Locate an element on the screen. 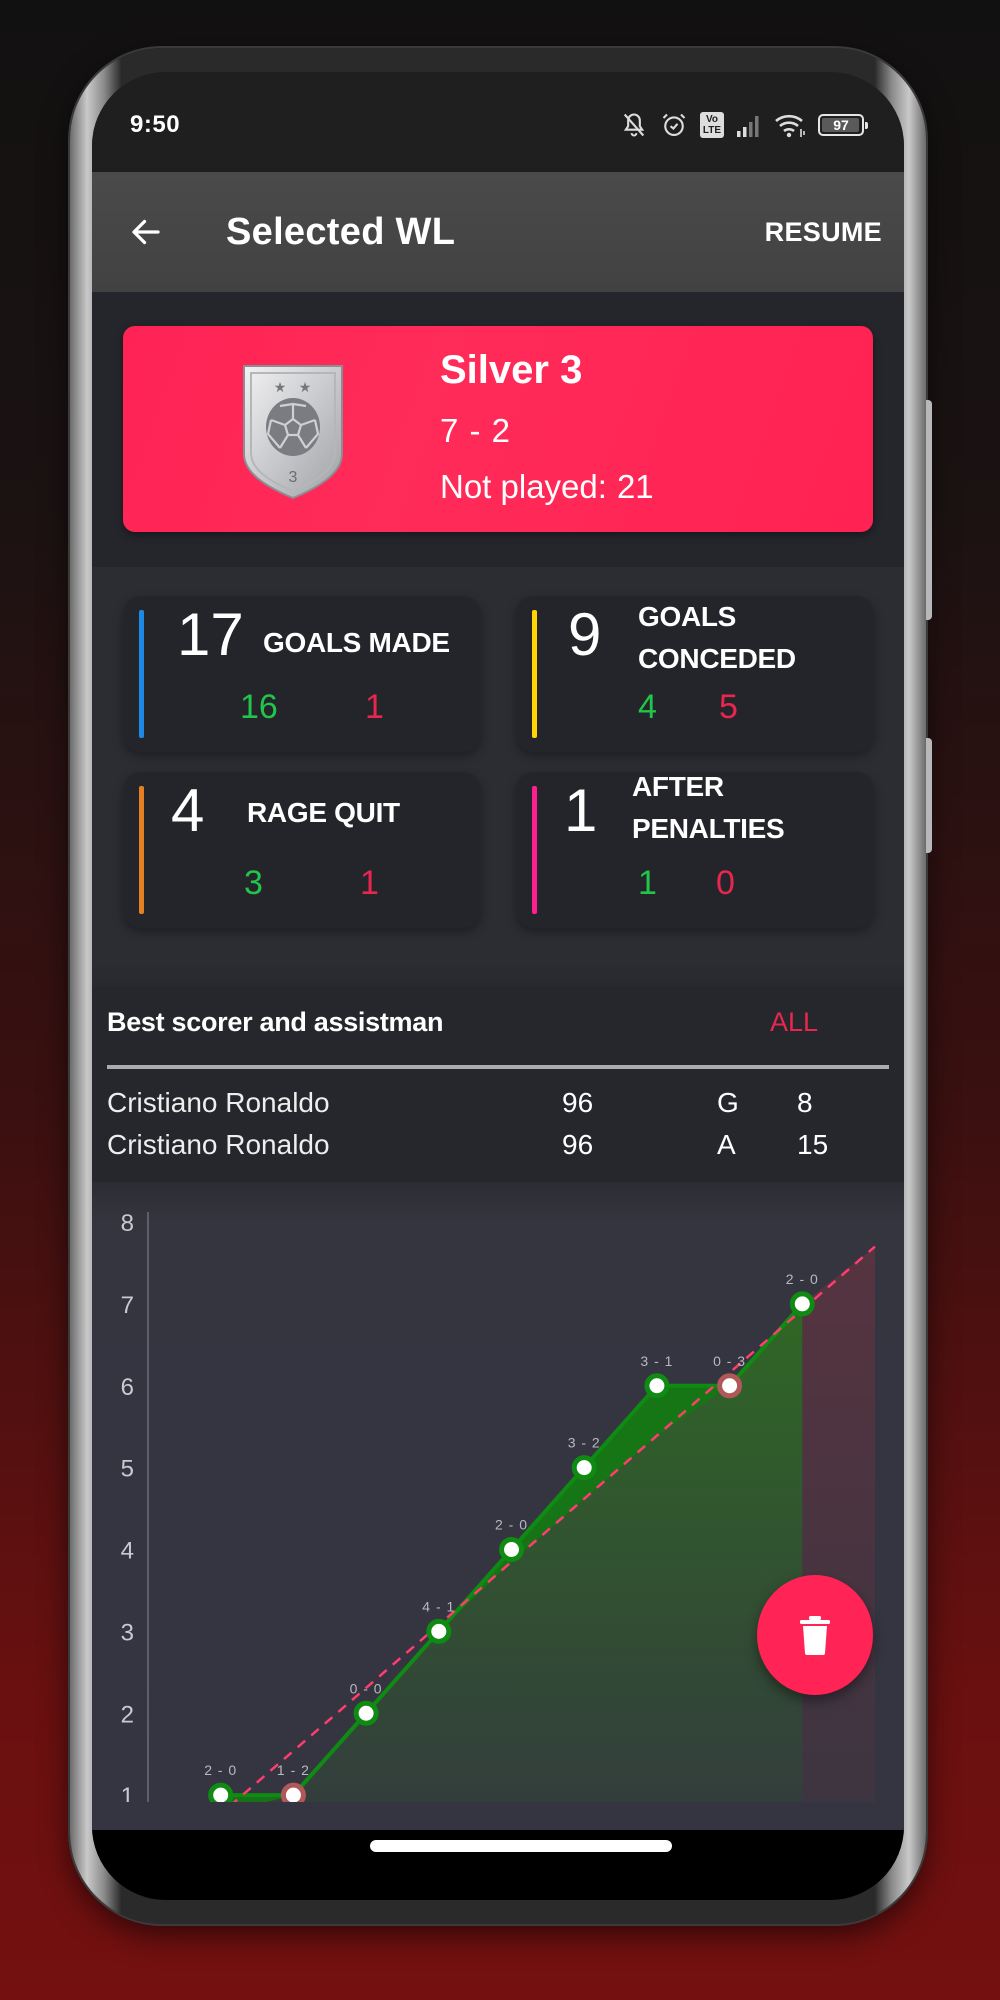 The width and height of the screenshot is (1000, 2000). battery-percent: 97 is located at coordinates (841, 125).